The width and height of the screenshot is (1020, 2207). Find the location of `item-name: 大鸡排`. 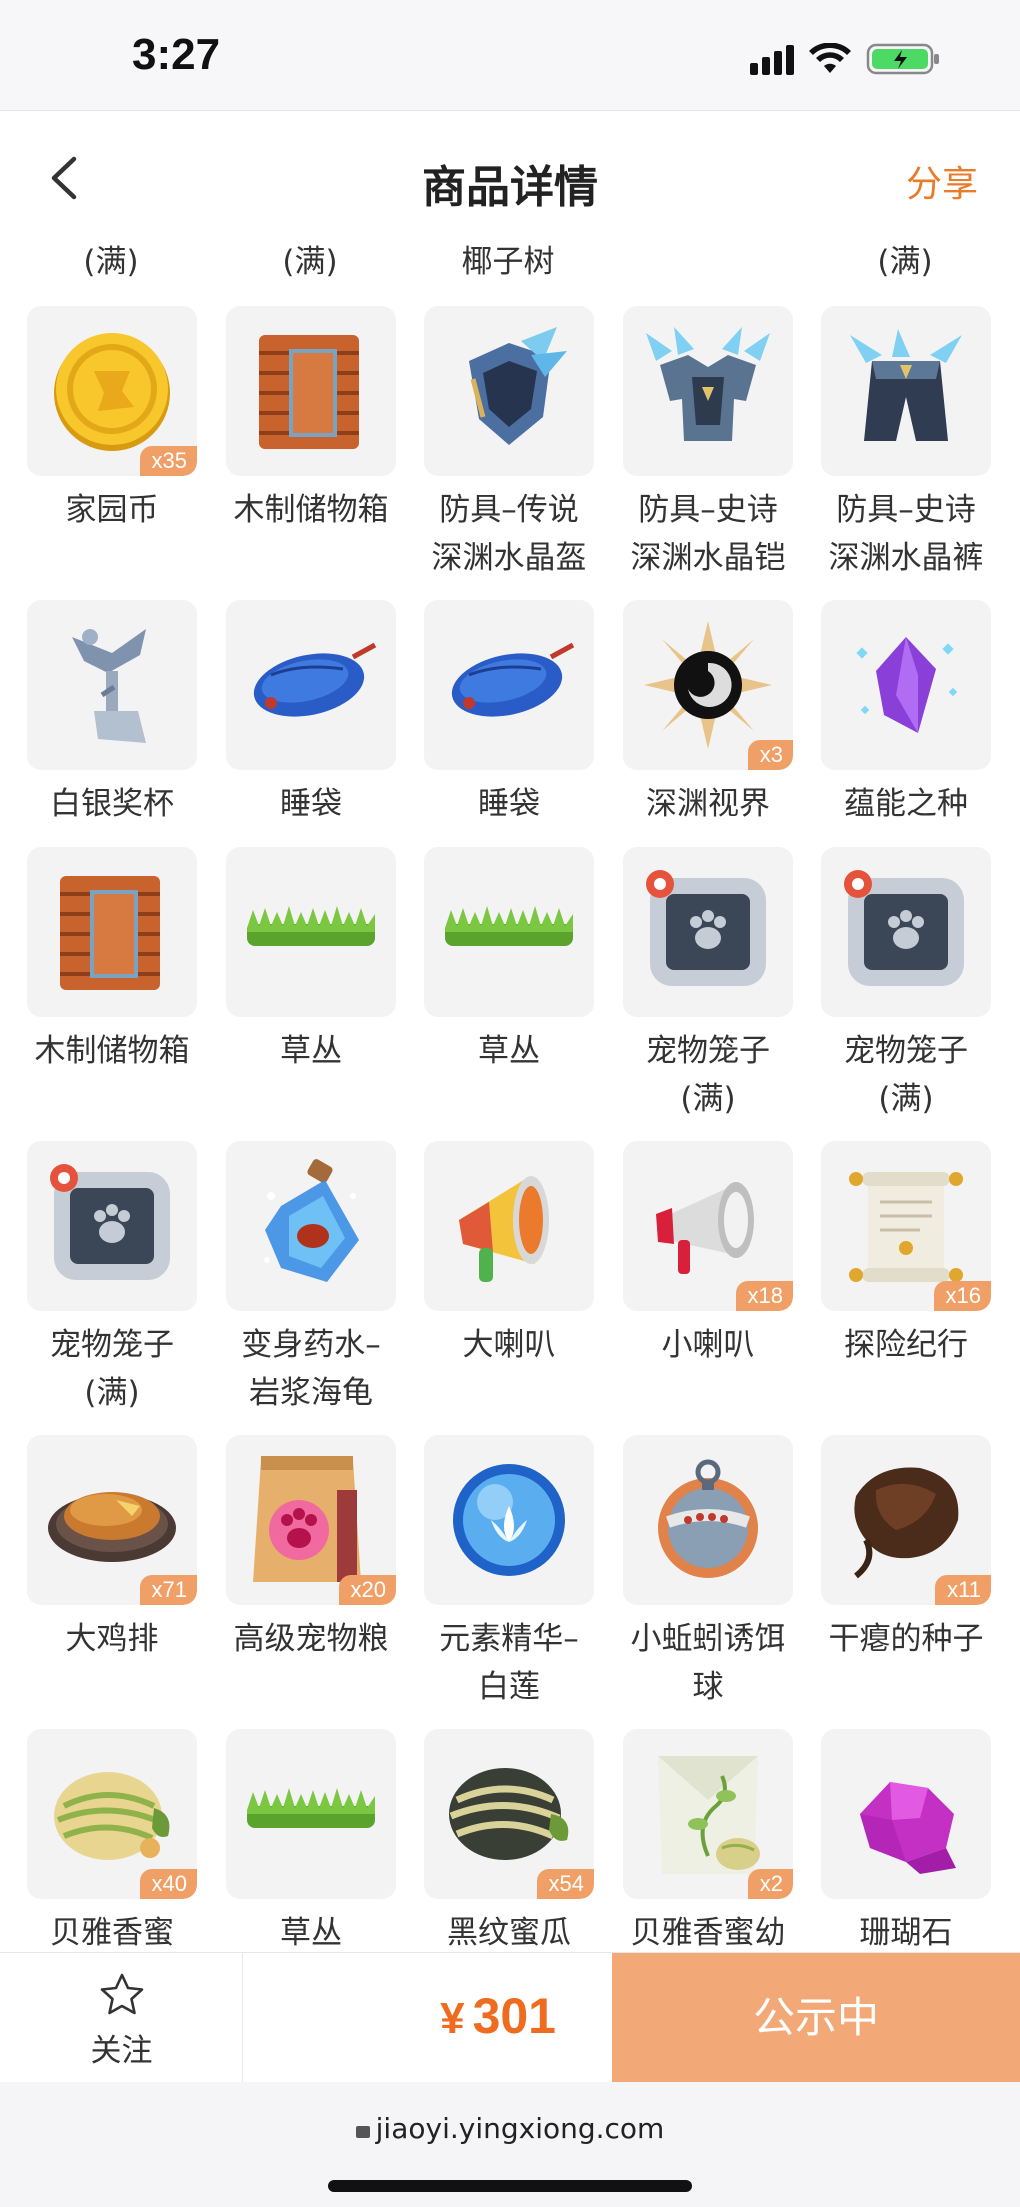

item-name: 大鸡排 is located at coordinates (112, 1639).